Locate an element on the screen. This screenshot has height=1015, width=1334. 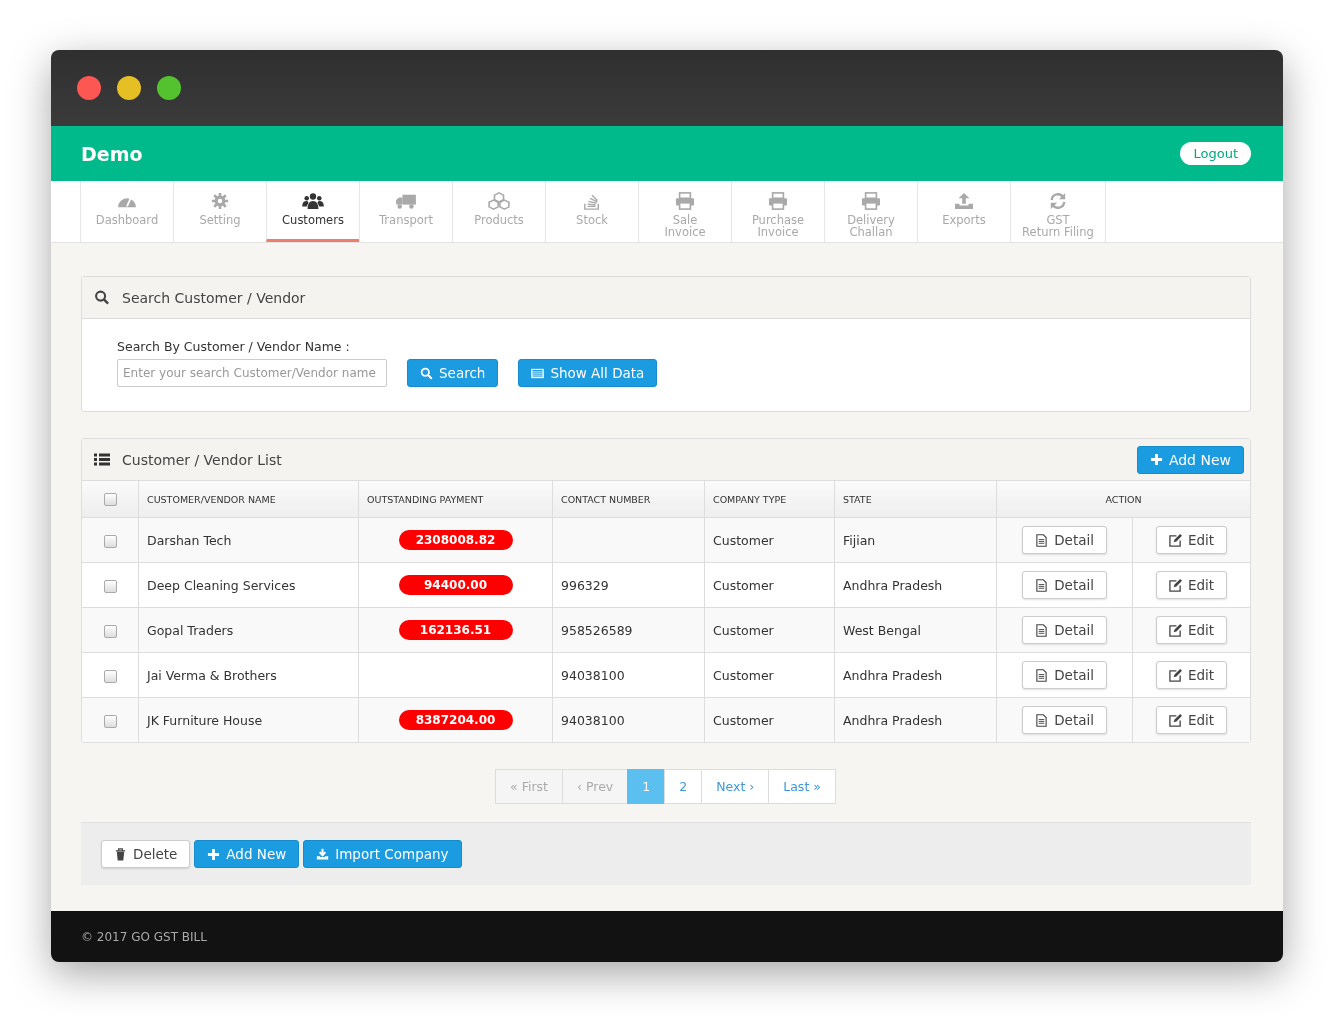
column-header: CONTACT NUMBER is located at coordinates (606, 499).